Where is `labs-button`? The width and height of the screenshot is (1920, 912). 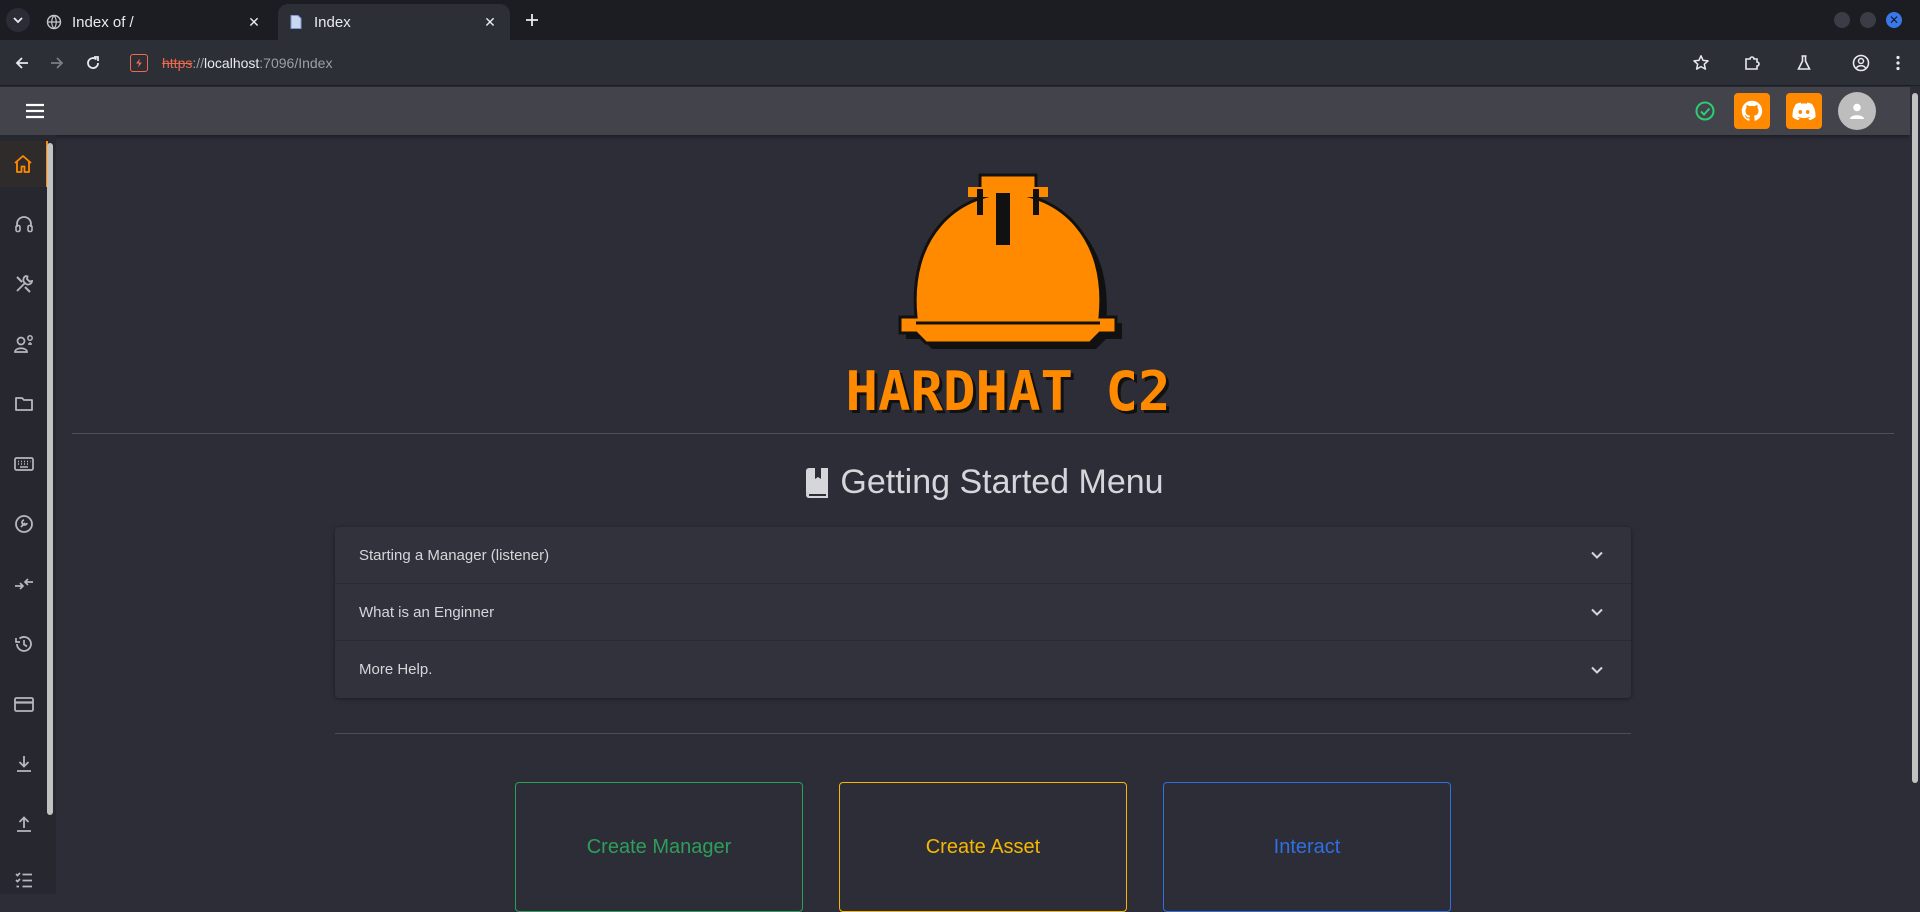 labs-button is located at coordinates (1804, 63).